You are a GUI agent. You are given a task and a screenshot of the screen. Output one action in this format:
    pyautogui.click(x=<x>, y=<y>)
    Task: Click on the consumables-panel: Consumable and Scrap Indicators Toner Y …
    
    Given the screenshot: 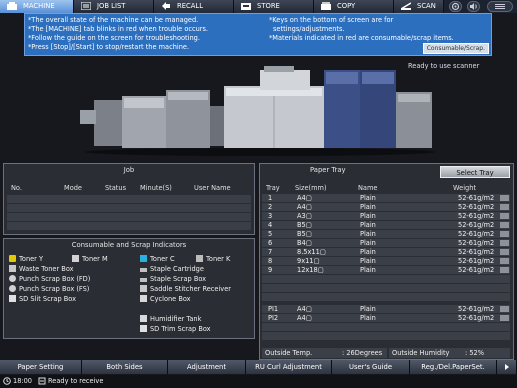 What is the action you would take?
    pyautogui.click(x=129, y=288)
    